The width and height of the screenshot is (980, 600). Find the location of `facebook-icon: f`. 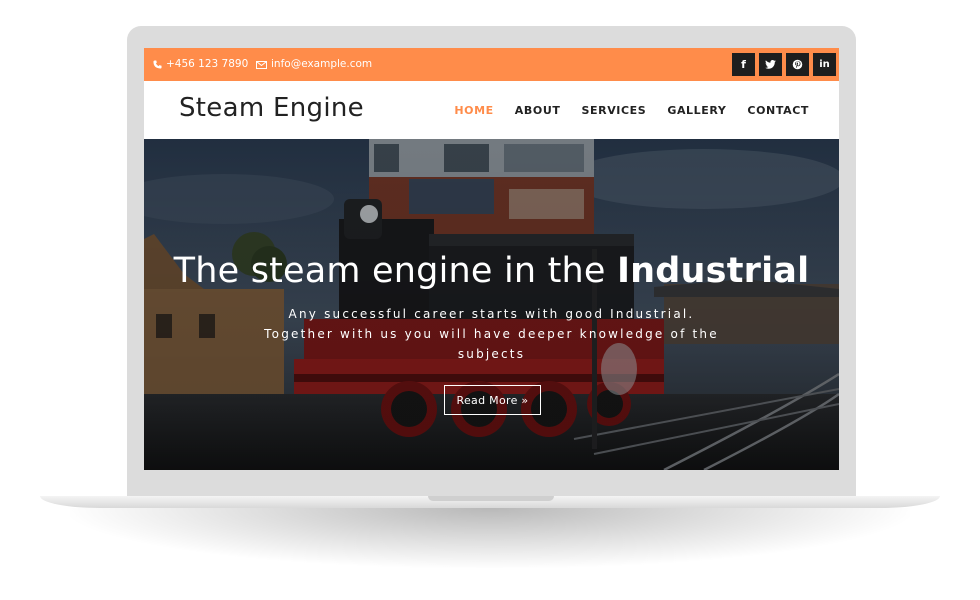

facebook-icon: f is located at coordinates (743, 64).